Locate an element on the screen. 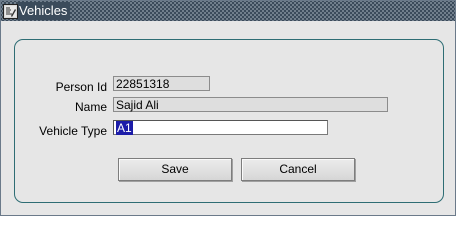  app-icon is located at coordinates (10, 11).